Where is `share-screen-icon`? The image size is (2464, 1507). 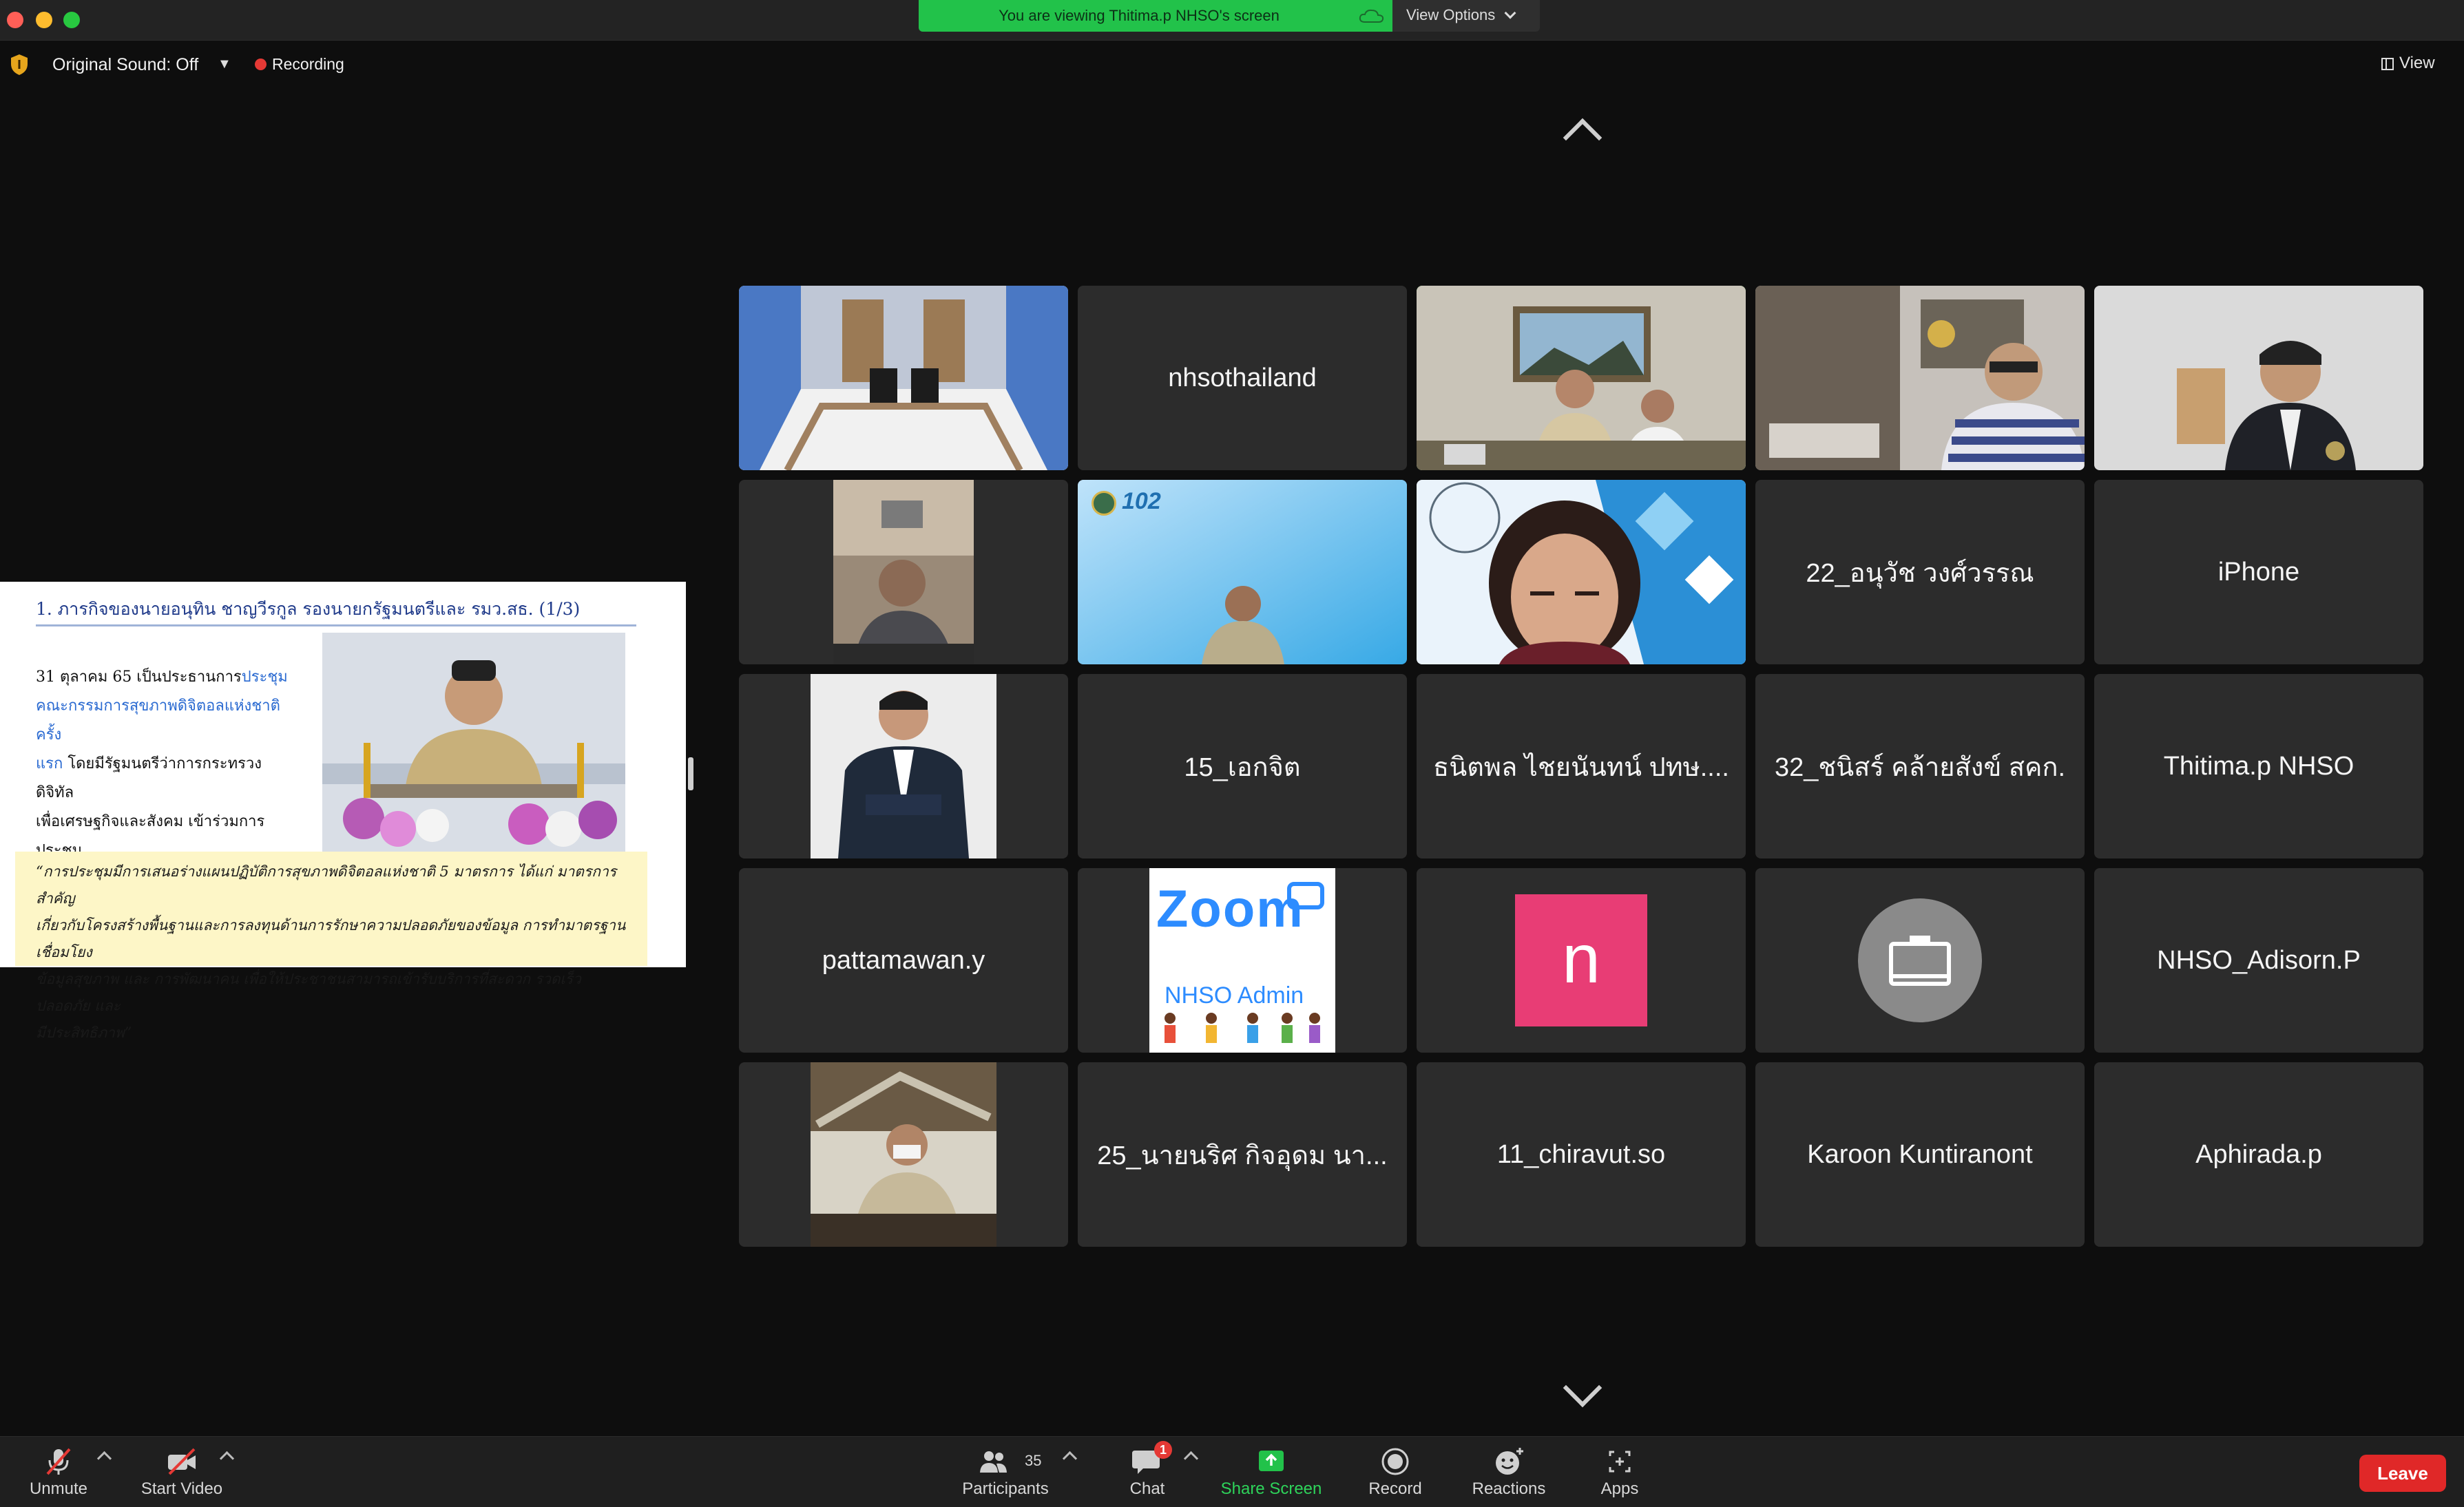 share-screen-icon is located at coordinates (1271, 1461).